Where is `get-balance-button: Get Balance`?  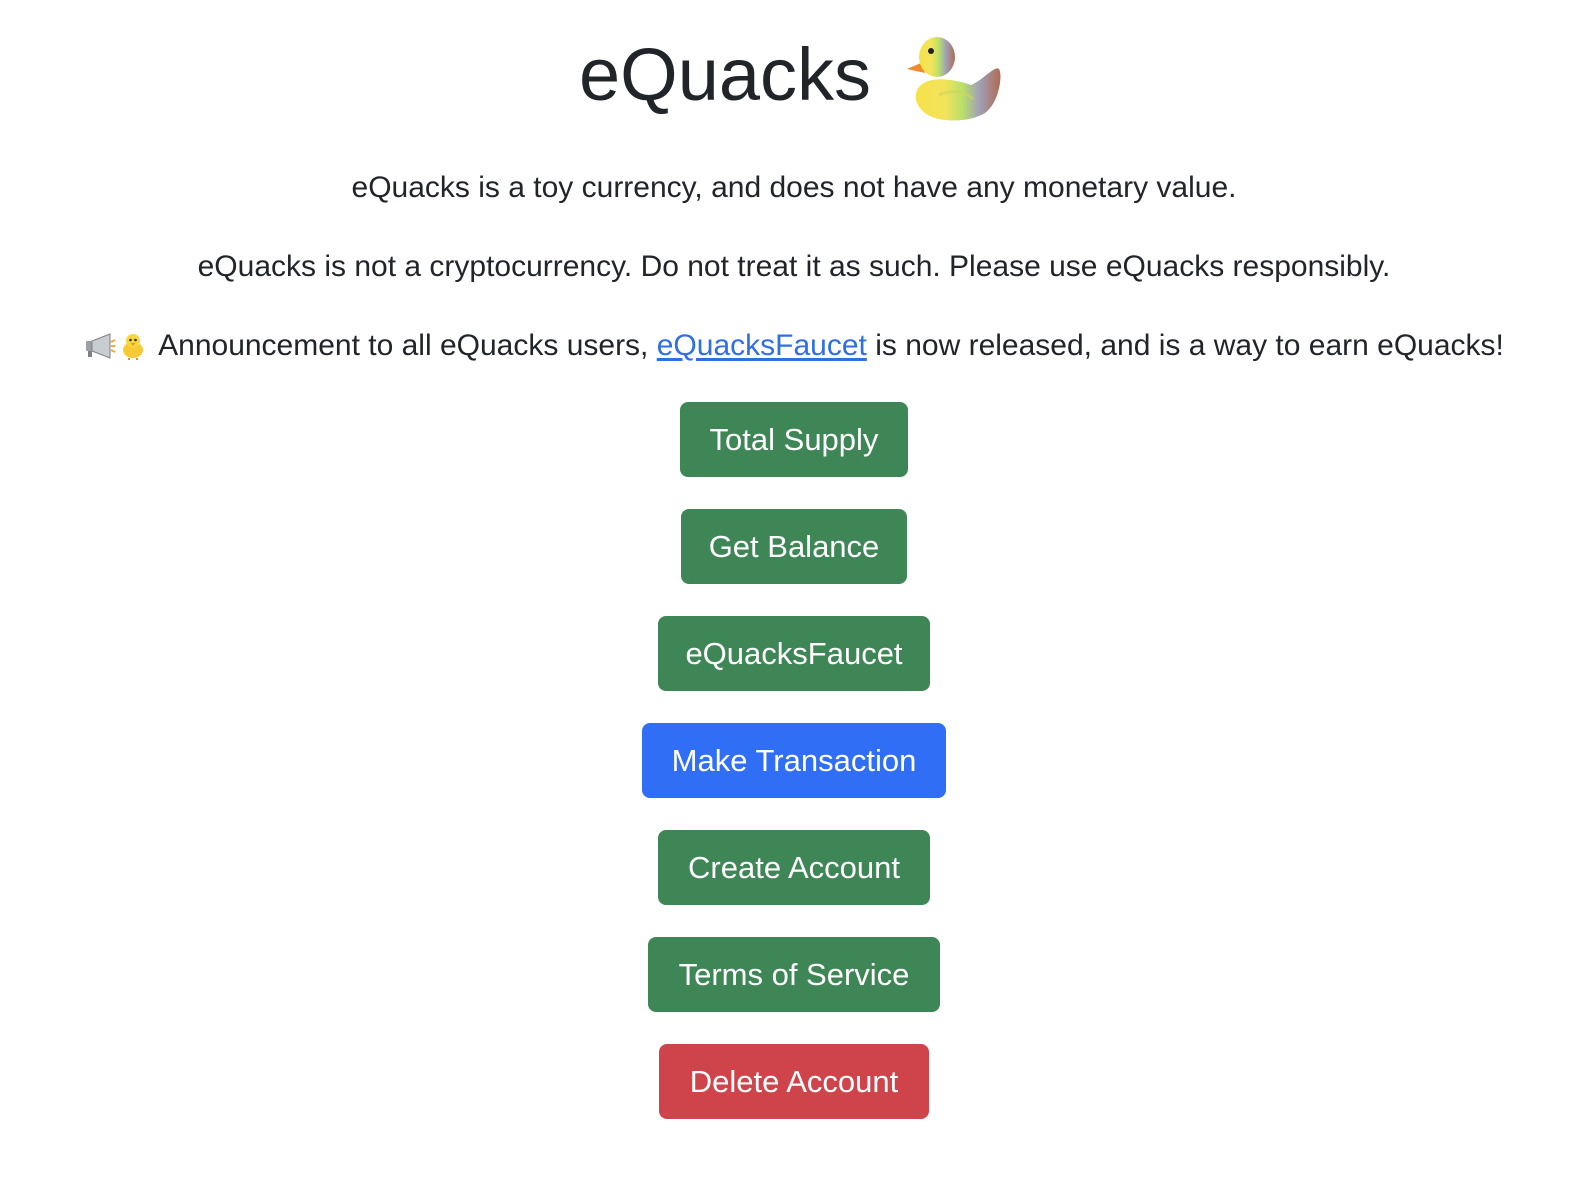
get-balance-button: Get Balance is located at coordinates (794, 546).